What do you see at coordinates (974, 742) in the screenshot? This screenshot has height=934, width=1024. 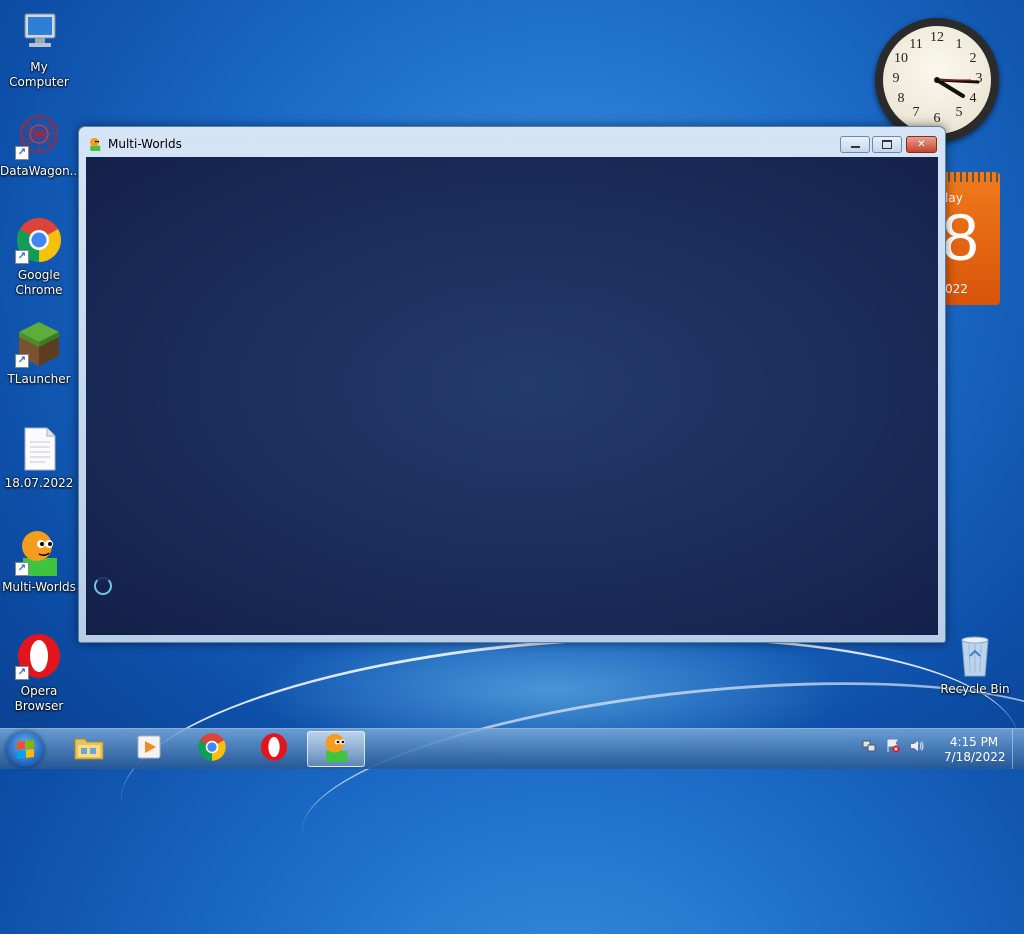 I see `taskbar-time: 4:15 PM` at bounding box center [974, 742].